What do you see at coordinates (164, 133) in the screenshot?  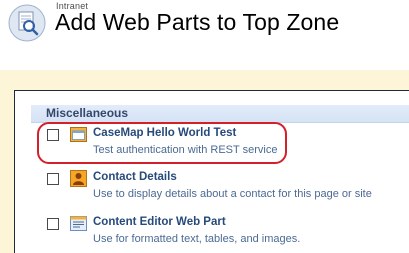 I see `web-part-title: CaseMap Hello World Test` at bounding box center [164, 133].